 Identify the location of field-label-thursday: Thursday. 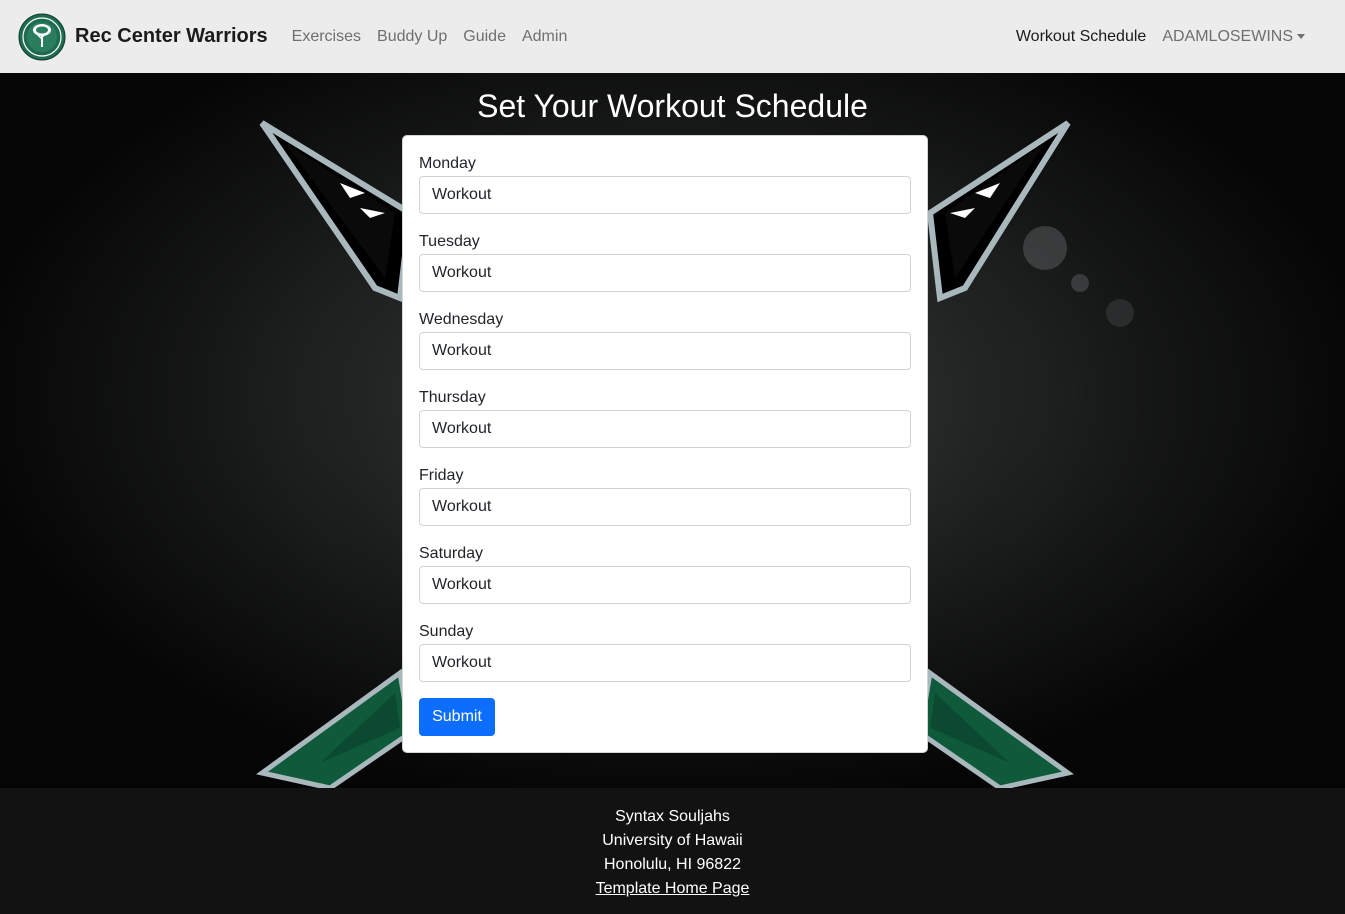
(452, 397).